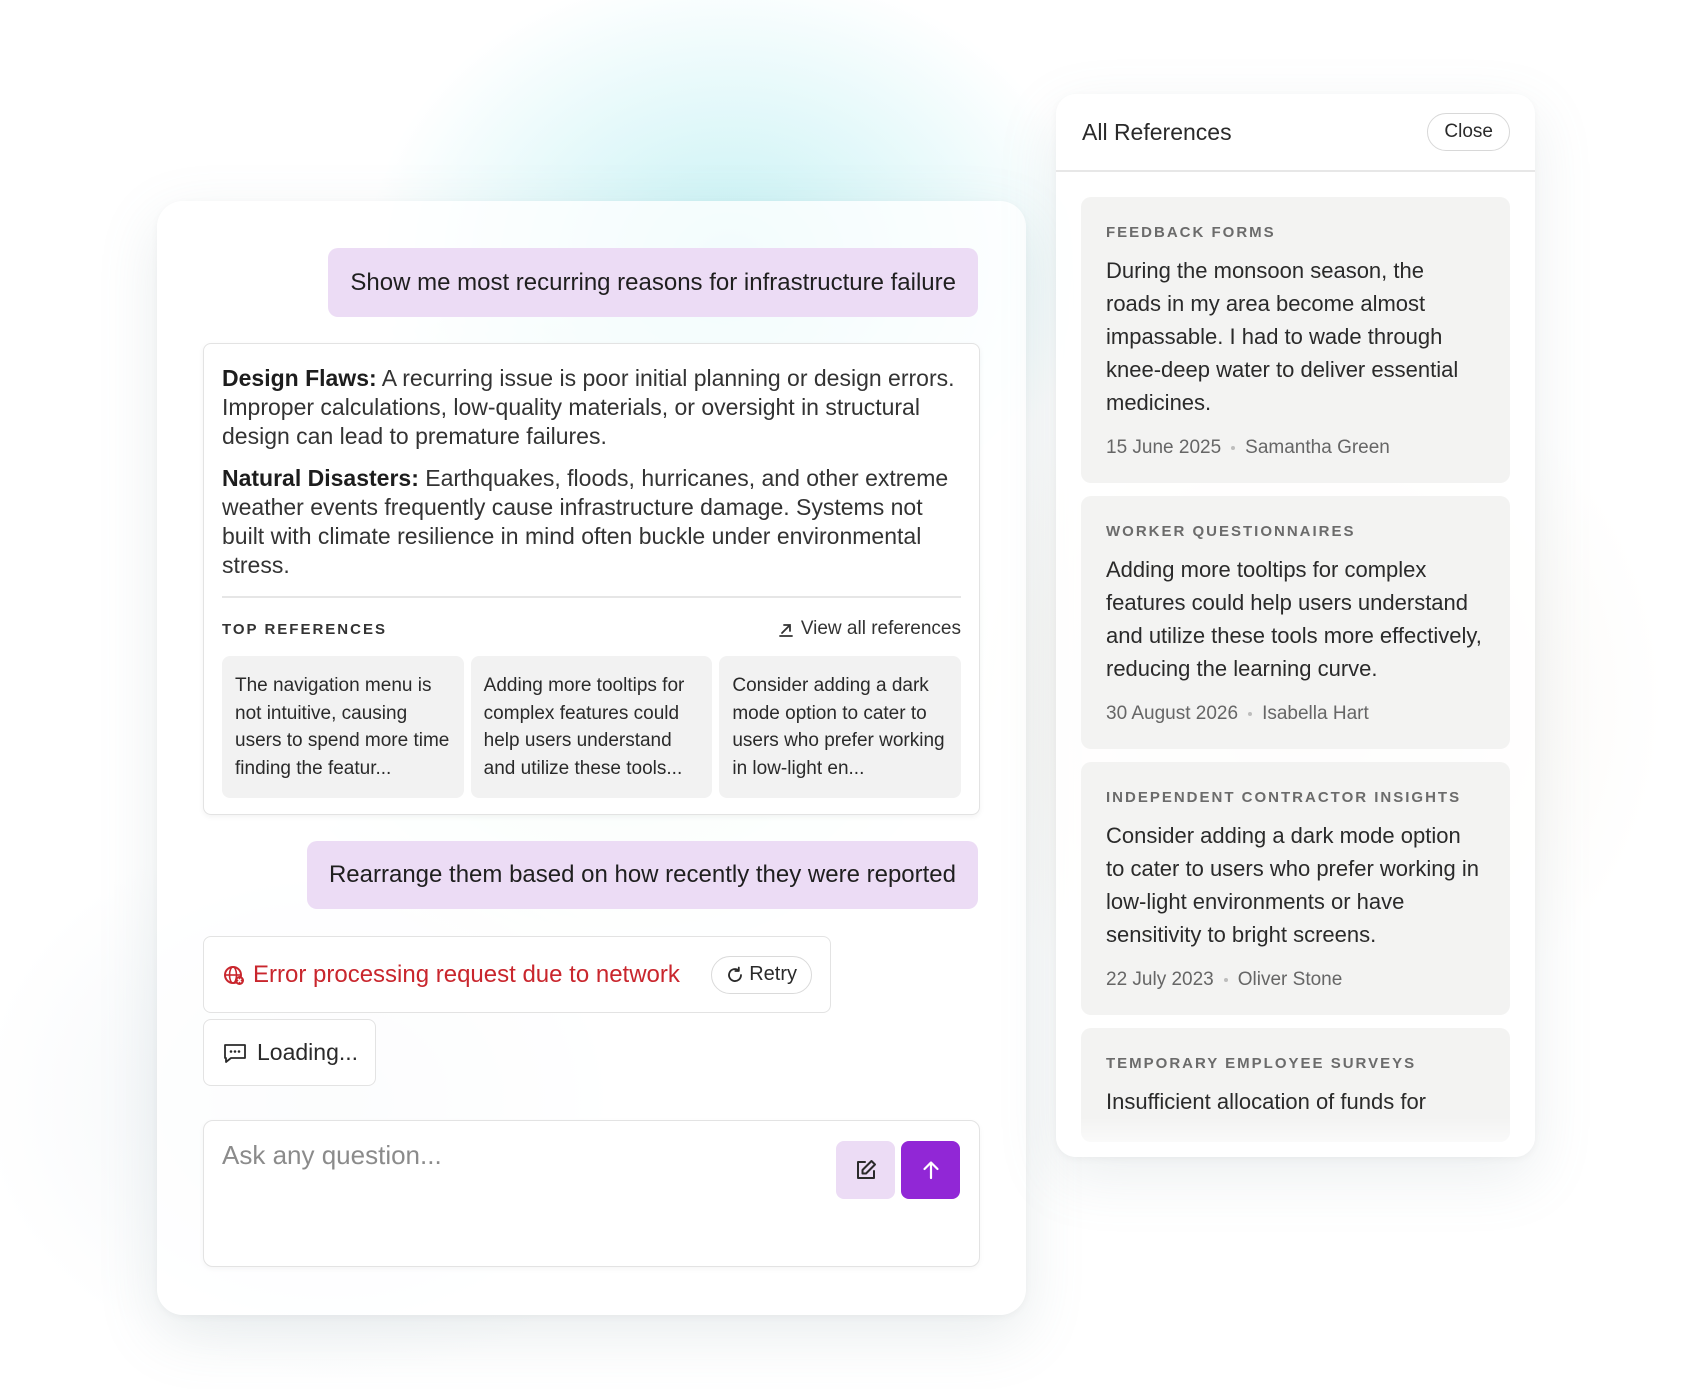 The width and height of the screenshot is (1697, 1389). I want to click on view-all-references-link: View all references, so click(869, 629).